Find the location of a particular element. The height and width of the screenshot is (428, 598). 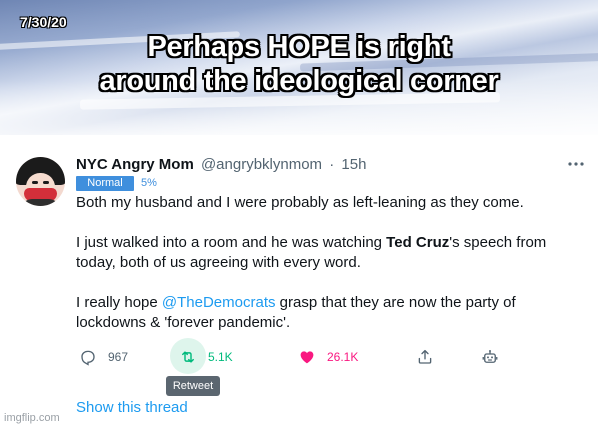

display-name: NYC Angry Mom is located at coordinates (135, 164).